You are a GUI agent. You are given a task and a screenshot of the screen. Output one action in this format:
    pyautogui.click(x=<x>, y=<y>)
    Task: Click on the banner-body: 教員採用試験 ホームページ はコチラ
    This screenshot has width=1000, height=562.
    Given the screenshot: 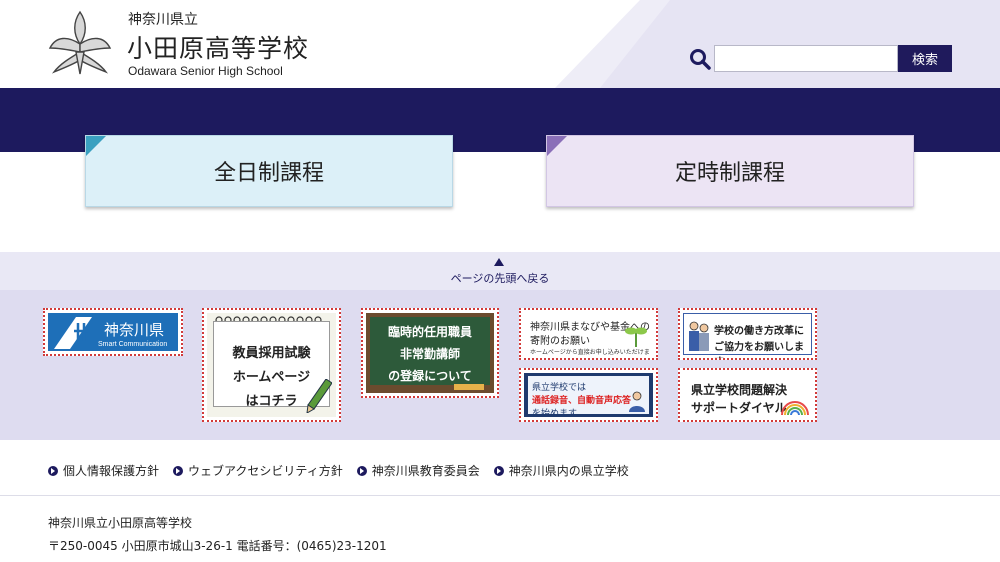 What is the action you would take?
    pyautogui.click(x=271, y=365)
    